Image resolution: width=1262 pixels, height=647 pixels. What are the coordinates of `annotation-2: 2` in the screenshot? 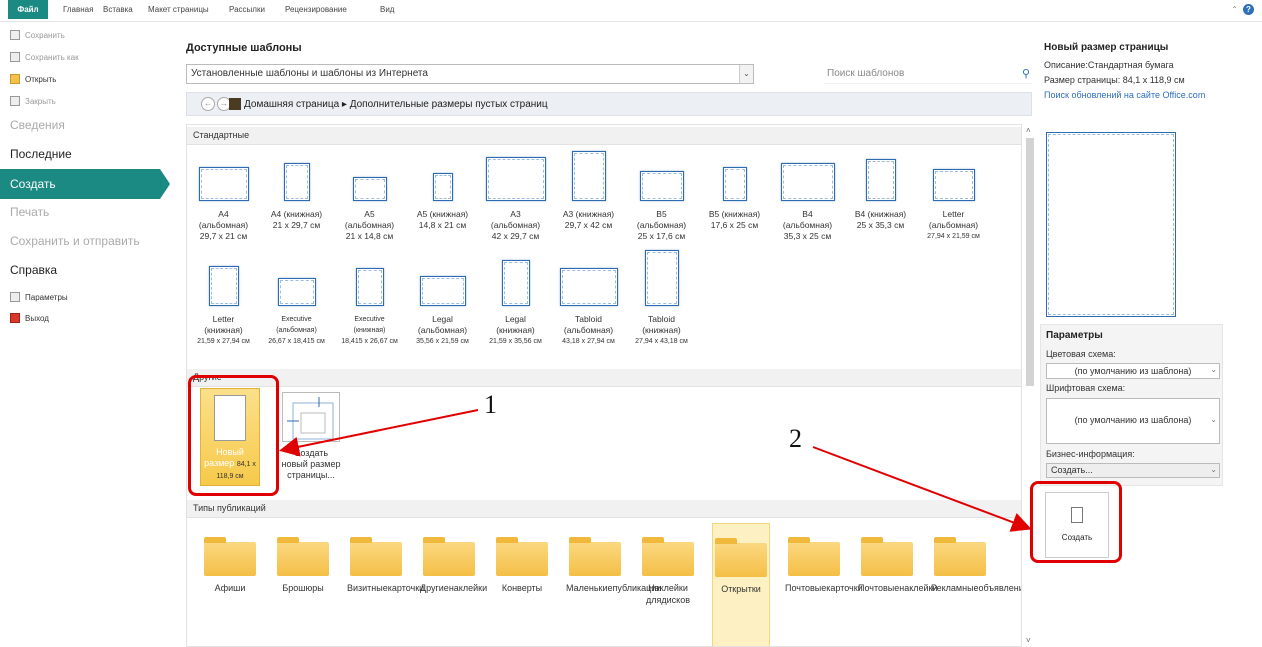 It's located at (795, 438).